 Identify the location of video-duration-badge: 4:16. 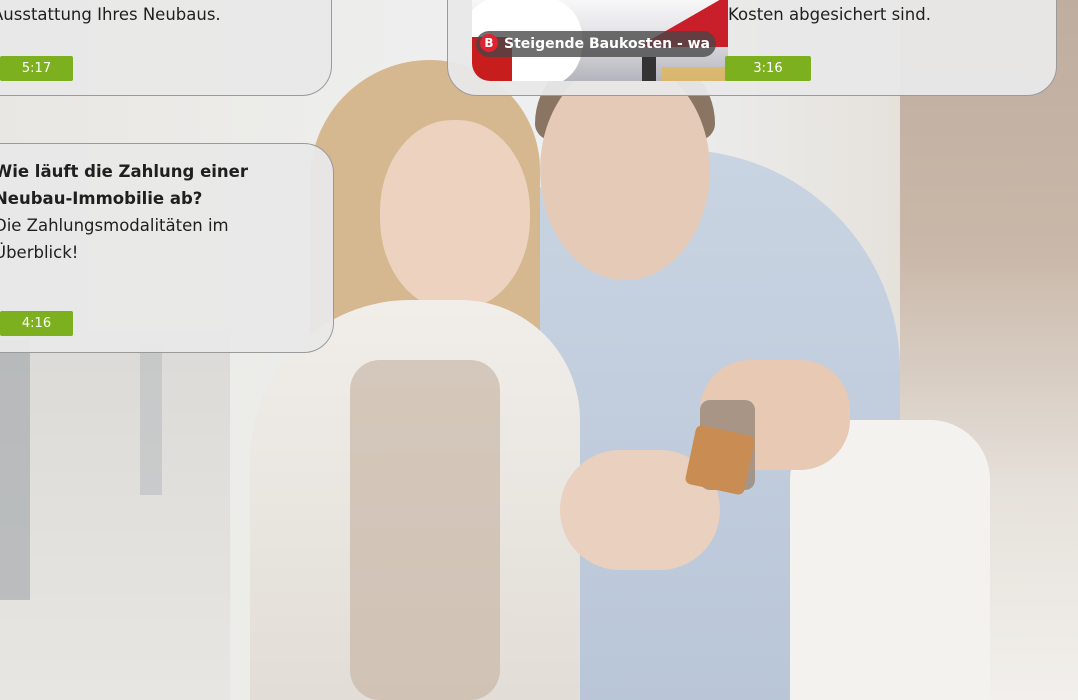
(36, 323).